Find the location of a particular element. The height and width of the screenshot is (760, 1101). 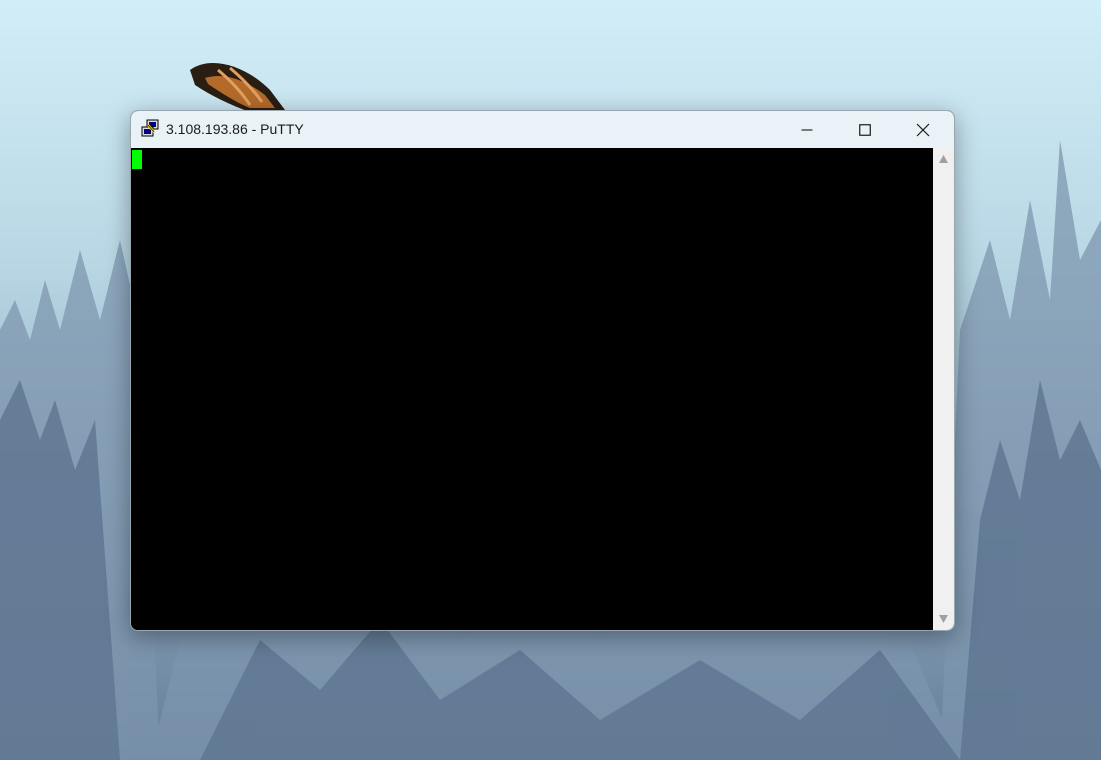

window-title: 3.108.193.86 - PuTTY is located at coordinates (235, 129).